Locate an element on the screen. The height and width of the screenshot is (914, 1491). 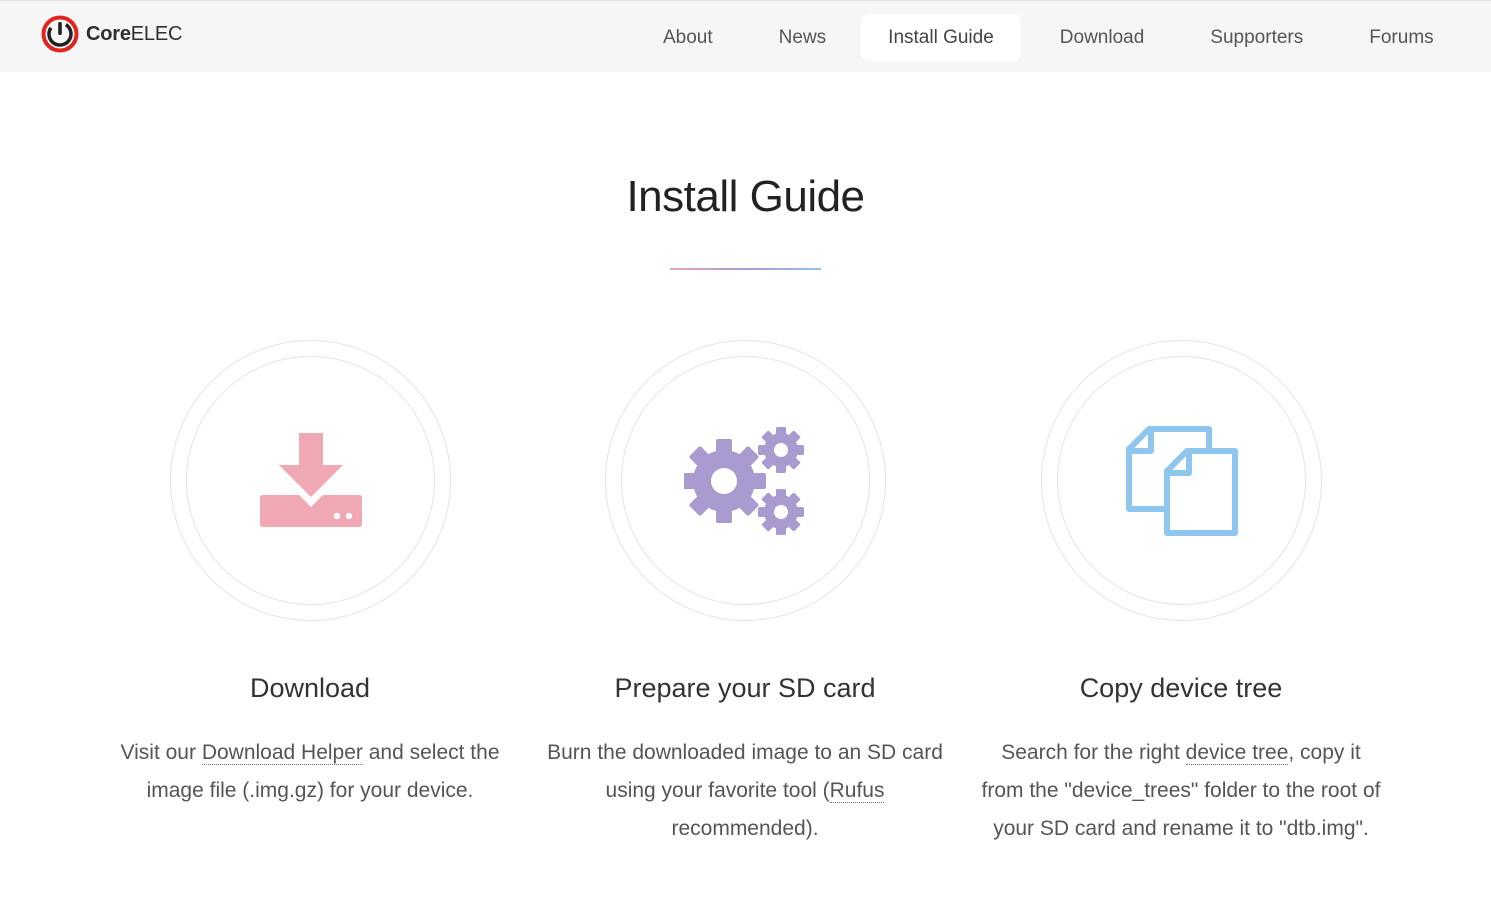
copy-files-icon is located at coordinates (1181, 480).